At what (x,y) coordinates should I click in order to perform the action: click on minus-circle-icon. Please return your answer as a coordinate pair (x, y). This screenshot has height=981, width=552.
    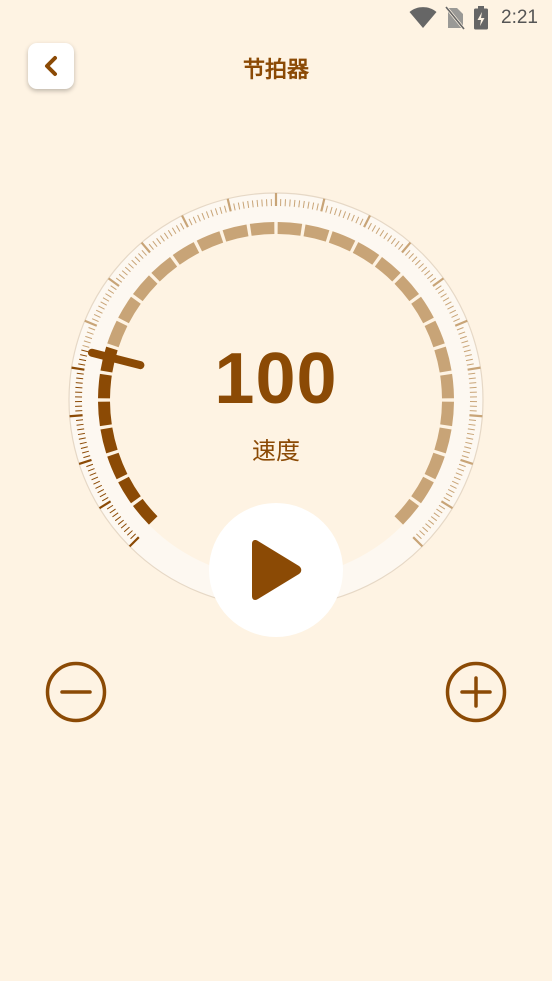
    Looking at the image, I should click on (76, 692).